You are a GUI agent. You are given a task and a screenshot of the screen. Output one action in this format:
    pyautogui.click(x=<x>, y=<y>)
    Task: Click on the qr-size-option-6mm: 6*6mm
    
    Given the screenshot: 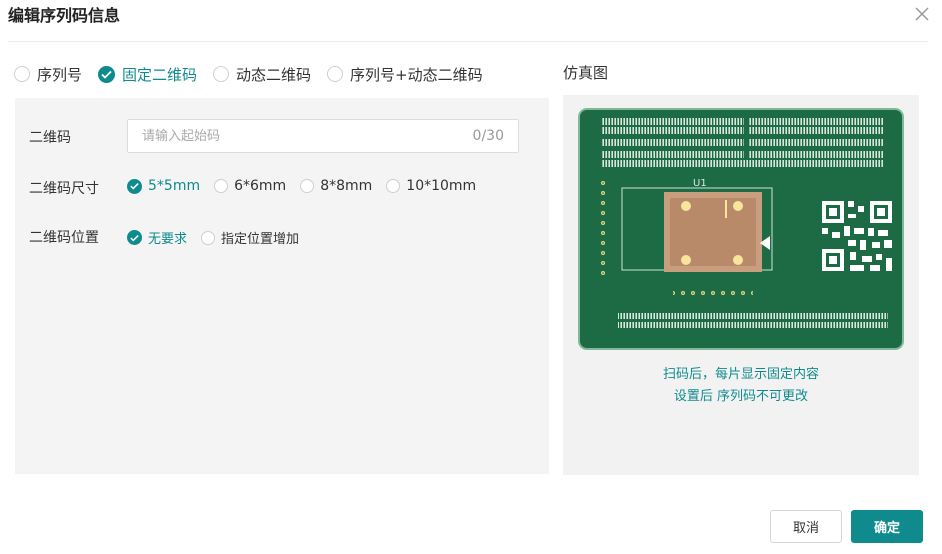 What is the action you would take?
    pyautogui.click(x=250, y=186)
    